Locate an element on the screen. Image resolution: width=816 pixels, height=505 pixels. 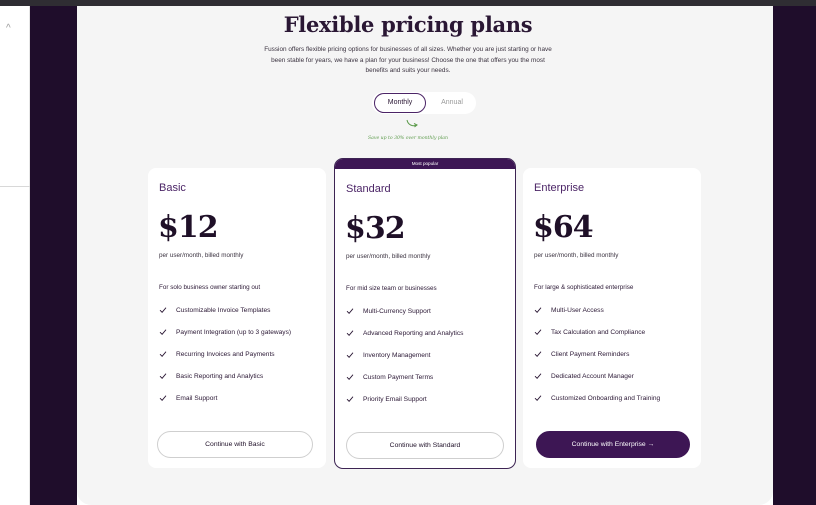
feature-item: Multi-Currency Support is located at coordinates (430, 311).